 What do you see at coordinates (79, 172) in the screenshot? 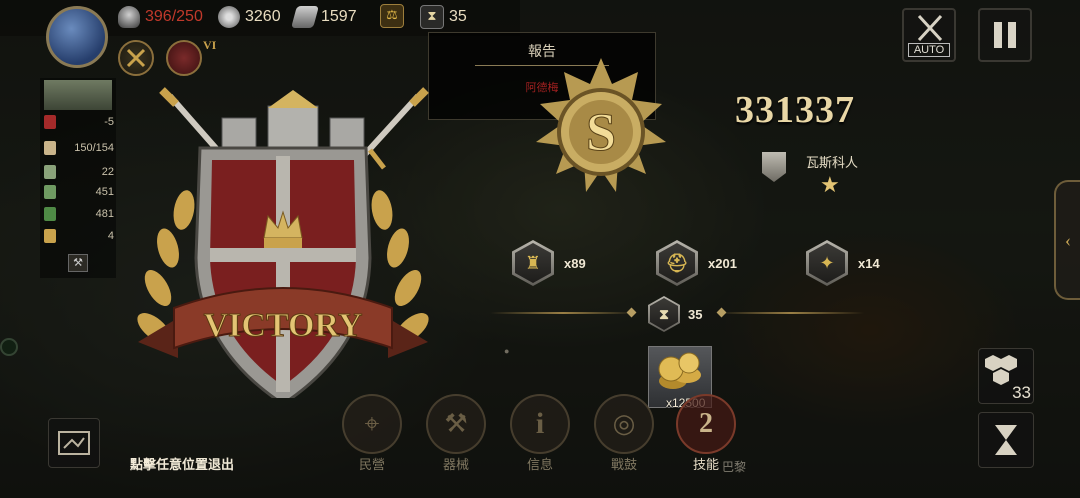
I see `stat-row: 22` at bounding box center [79, 172].